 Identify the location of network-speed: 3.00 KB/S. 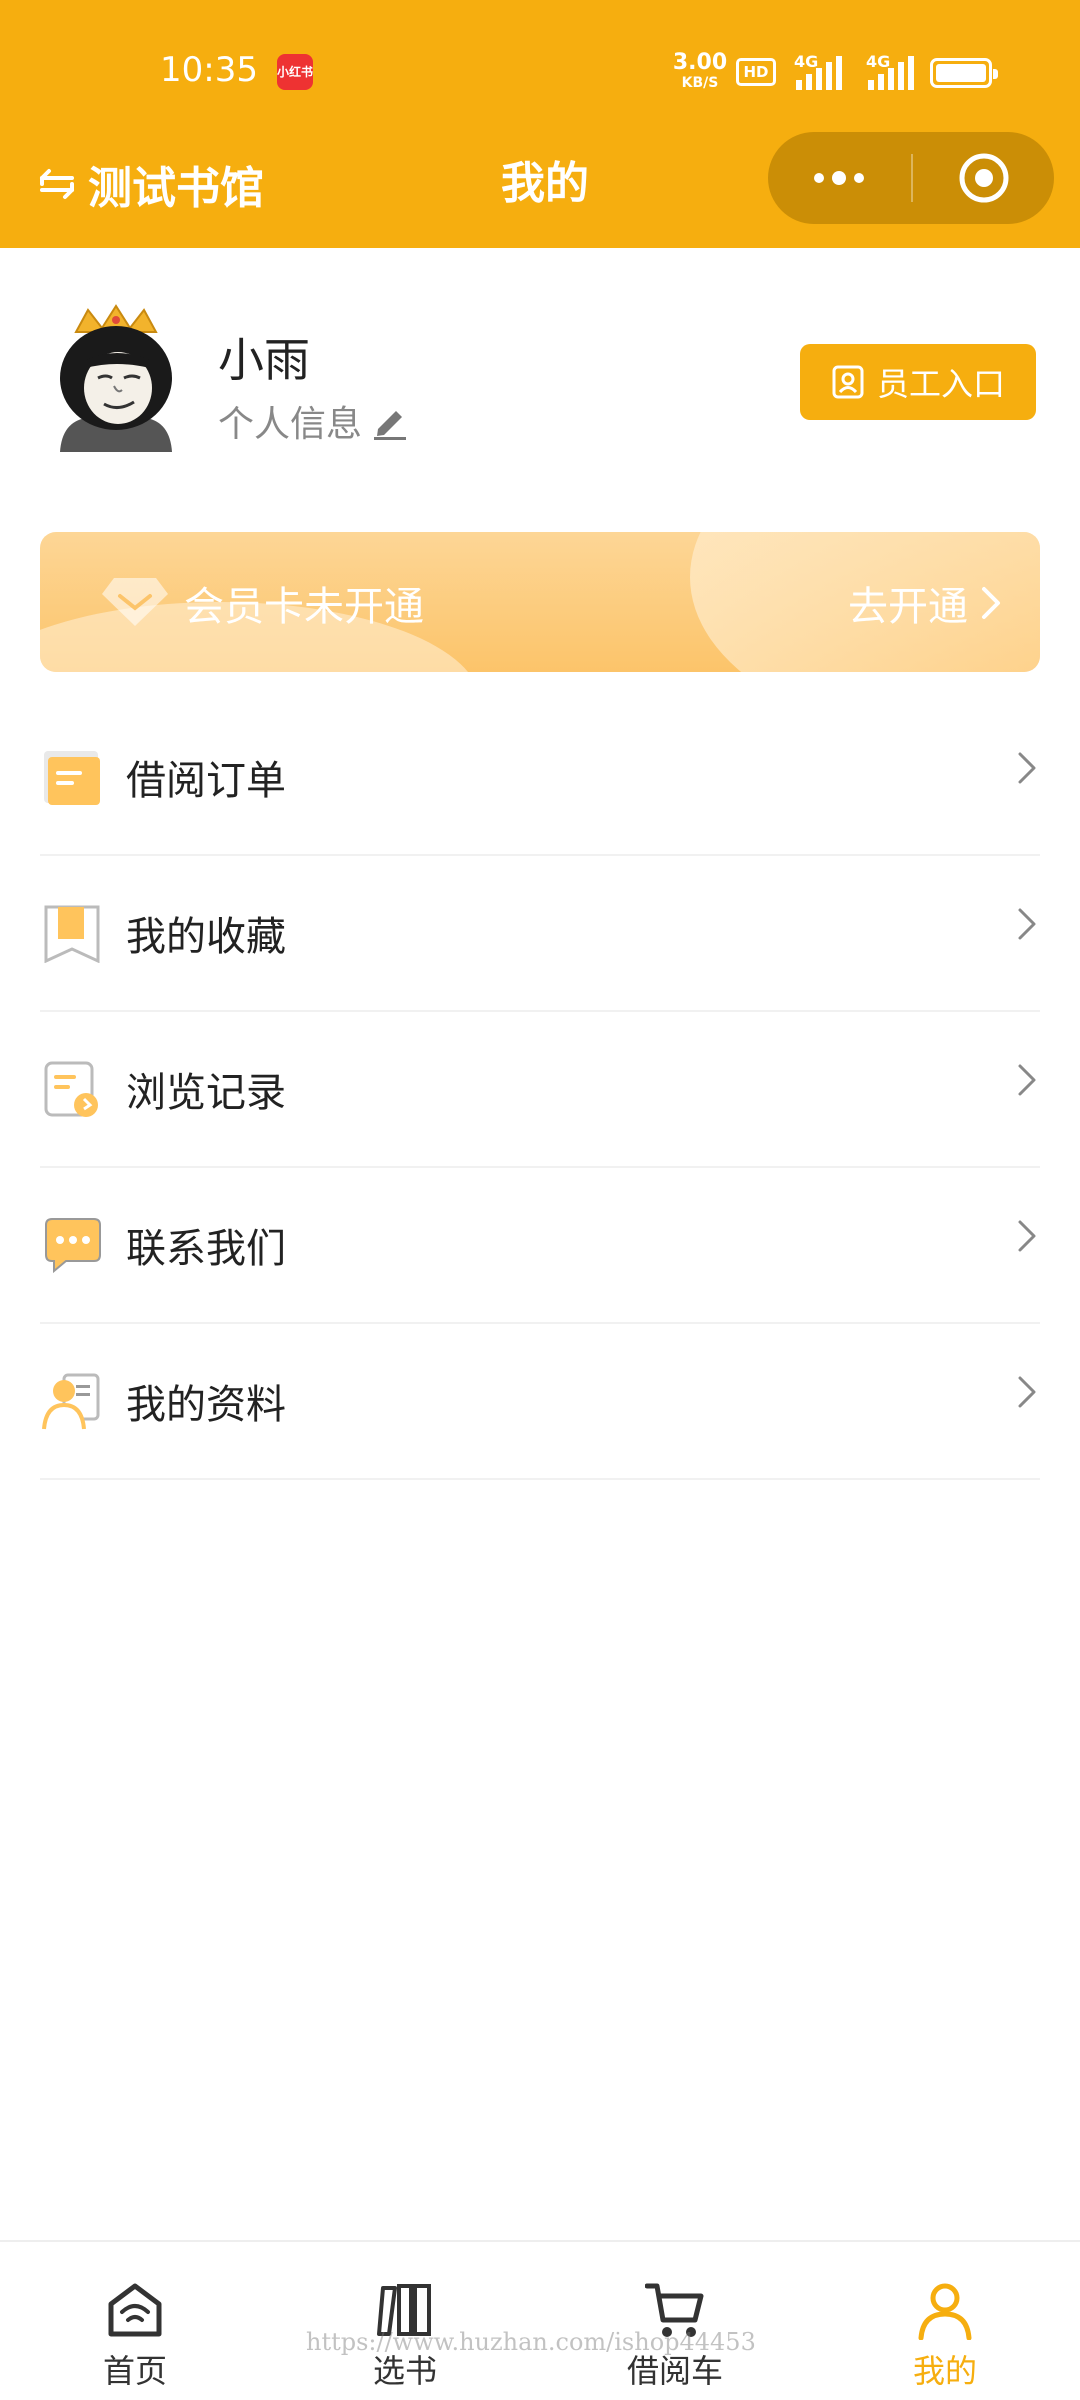
(700, 70).